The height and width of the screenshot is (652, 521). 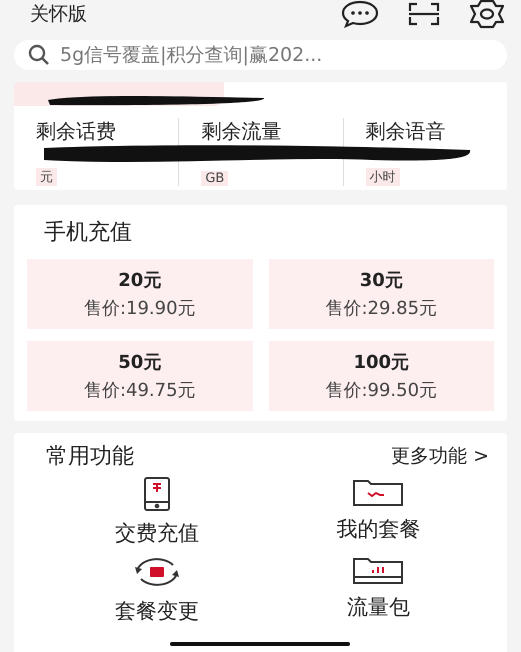 What do you see at coordinates (139, 294) in the screenshot?
I see `recharge-option: 20元 售价:19.90元` at bounding box center [139, 294].